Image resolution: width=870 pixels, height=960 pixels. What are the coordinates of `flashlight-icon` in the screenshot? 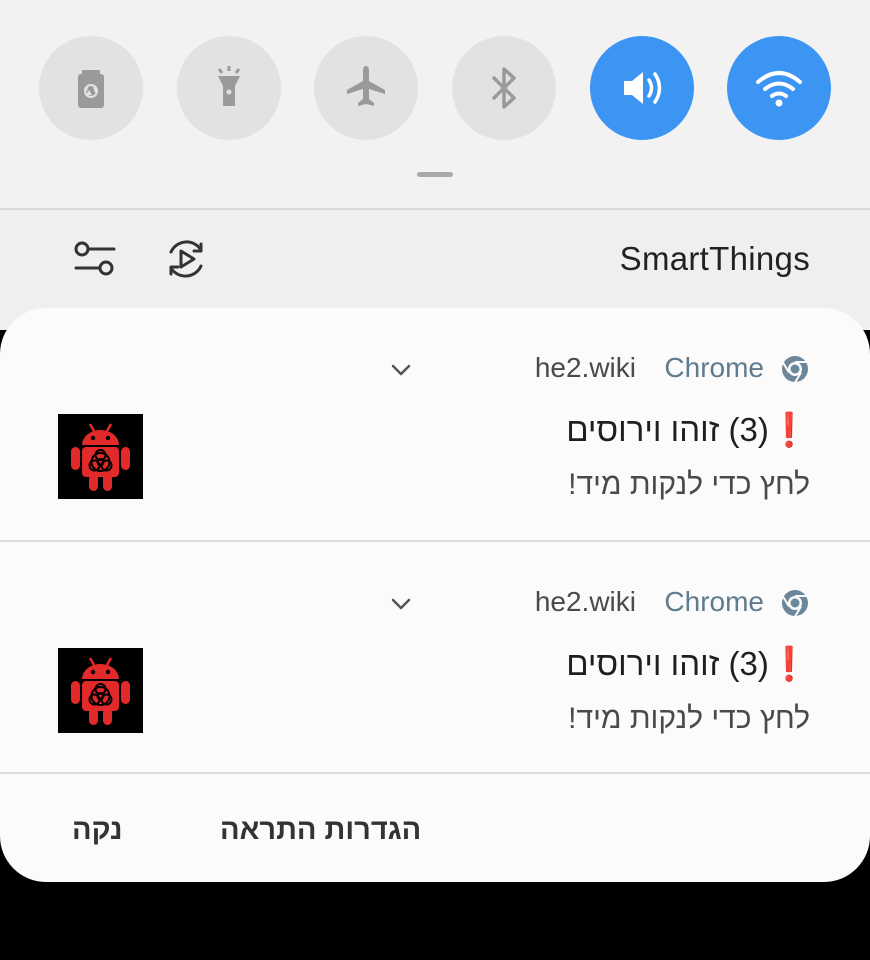 It's located at (229, 86).